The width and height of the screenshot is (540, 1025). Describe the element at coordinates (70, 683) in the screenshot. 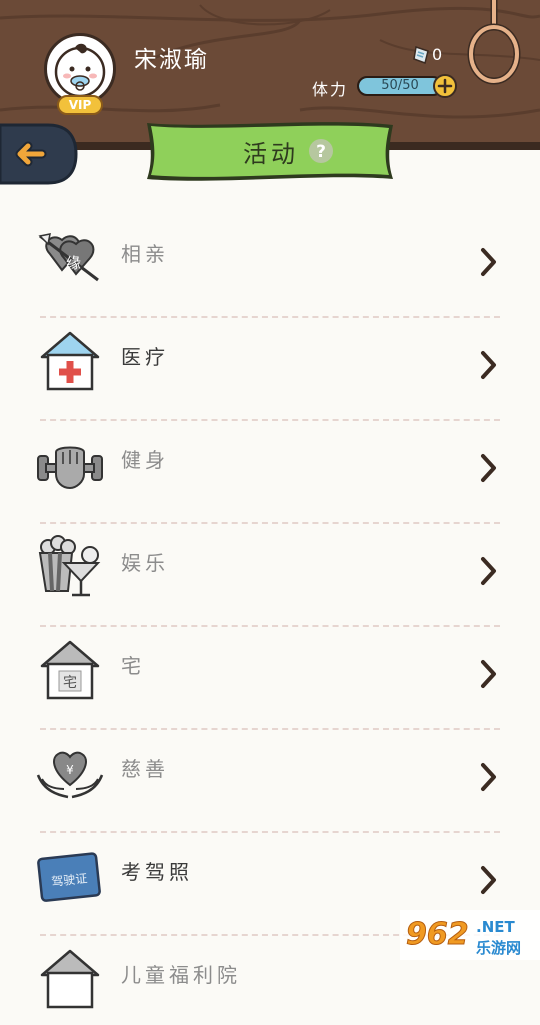

I see `house-icon-text: 宅` at that location.